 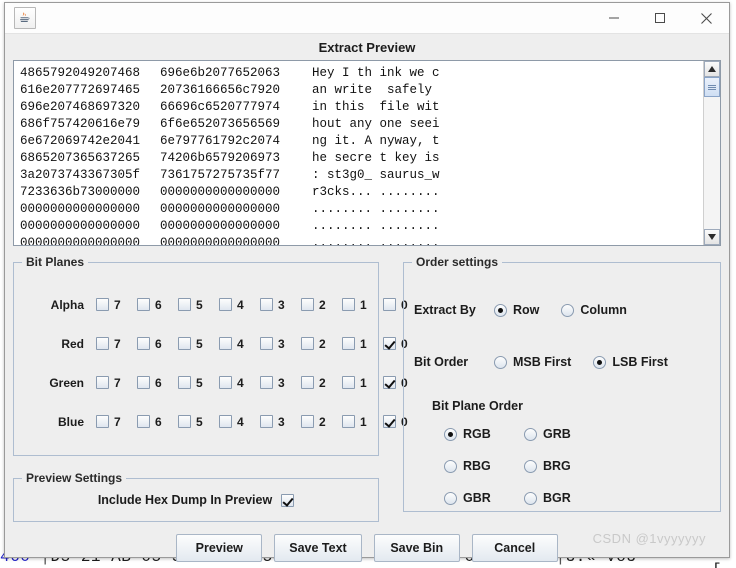 What do you see at coordinates (514, 548) in the screenshot?
I see `cancel-button: Cancel` at bounding box center [514, 548].